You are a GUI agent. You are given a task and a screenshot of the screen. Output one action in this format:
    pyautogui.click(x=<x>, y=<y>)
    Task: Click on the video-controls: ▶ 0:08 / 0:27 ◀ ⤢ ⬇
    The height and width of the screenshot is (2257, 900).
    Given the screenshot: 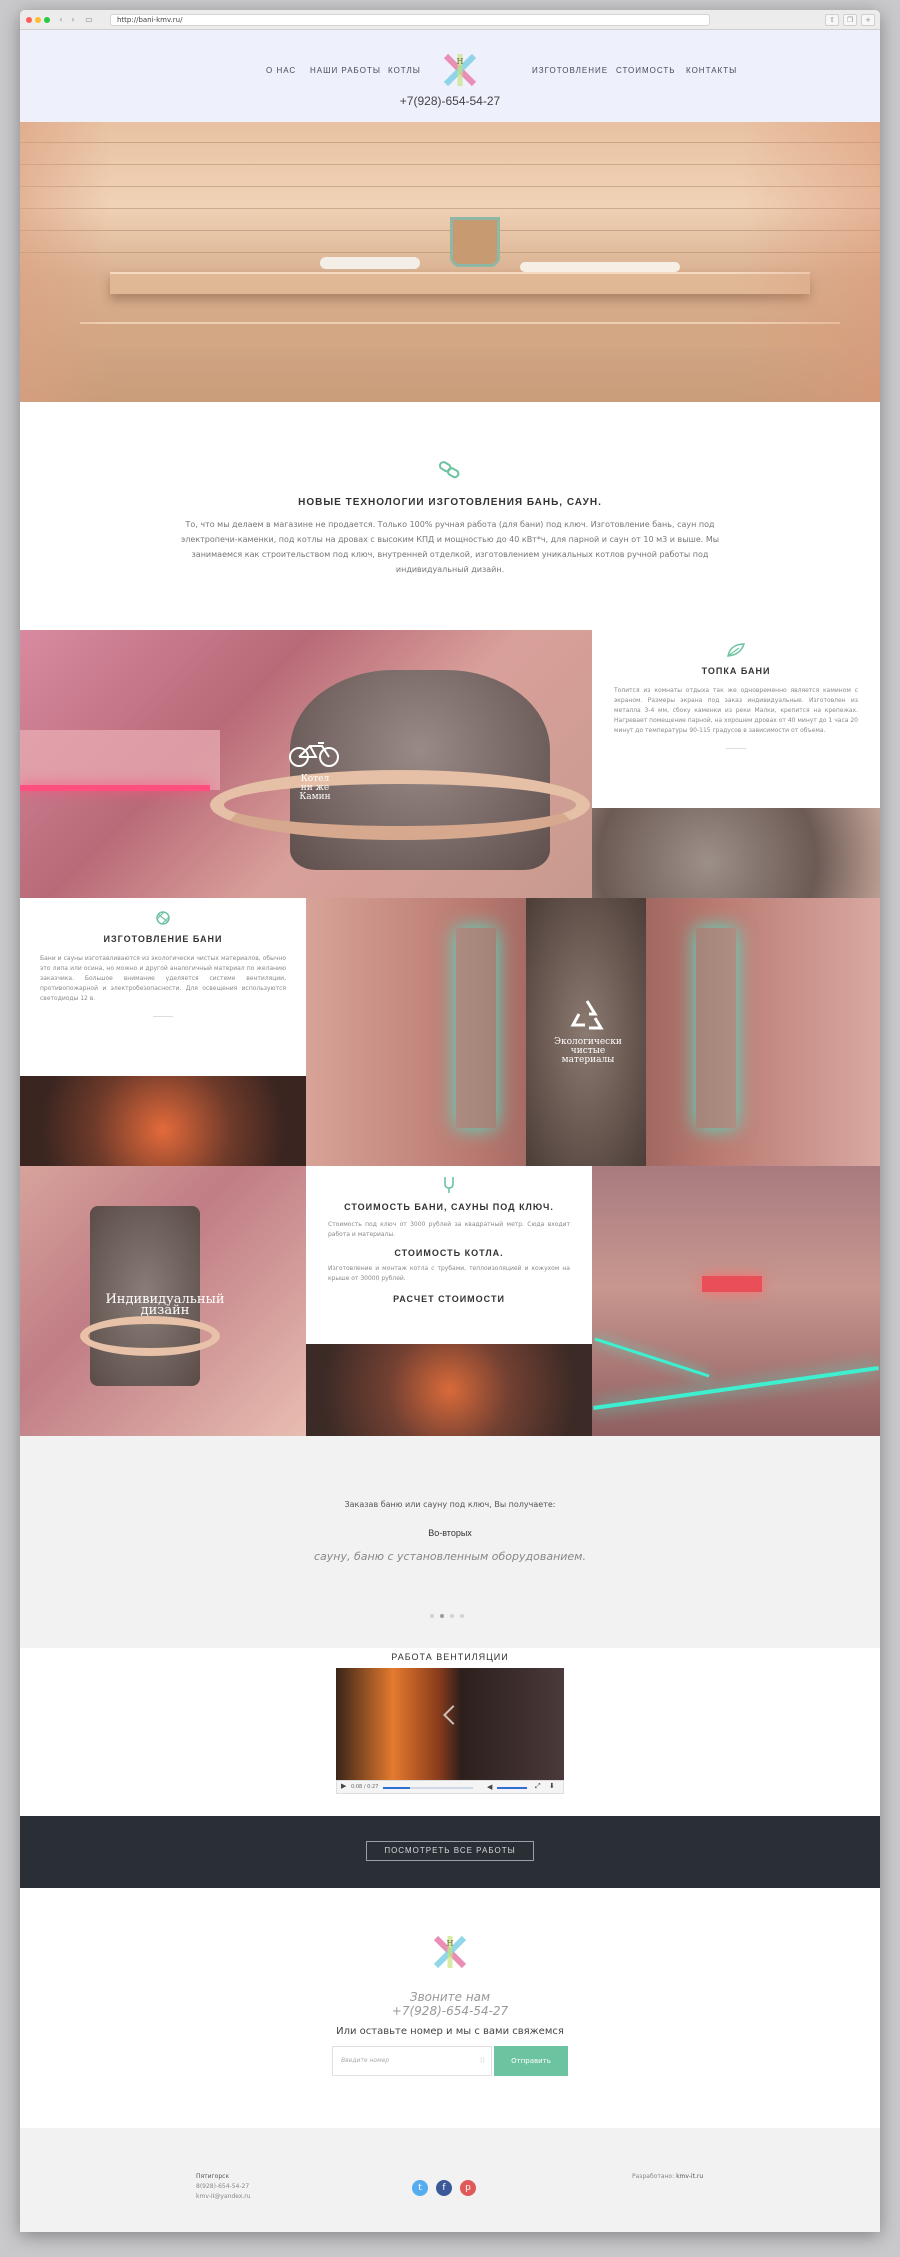 What is the action you would take?
    pyautogui.click(x=450, y=1787)
    